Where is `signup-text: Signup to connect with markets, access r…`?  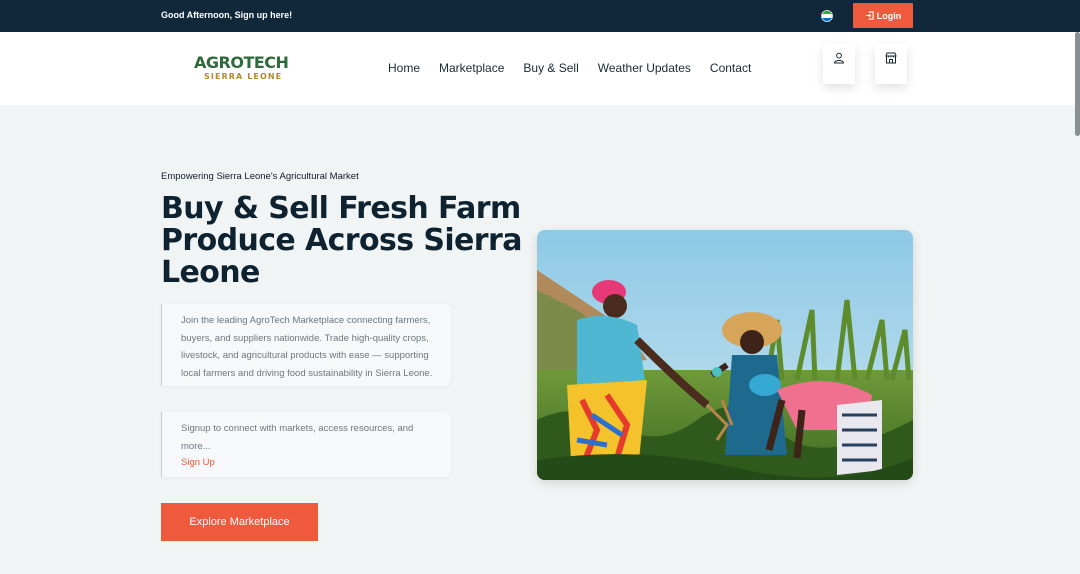
signup-text: Signup to connect with markets, access r… is located at coordinates (297, 437).